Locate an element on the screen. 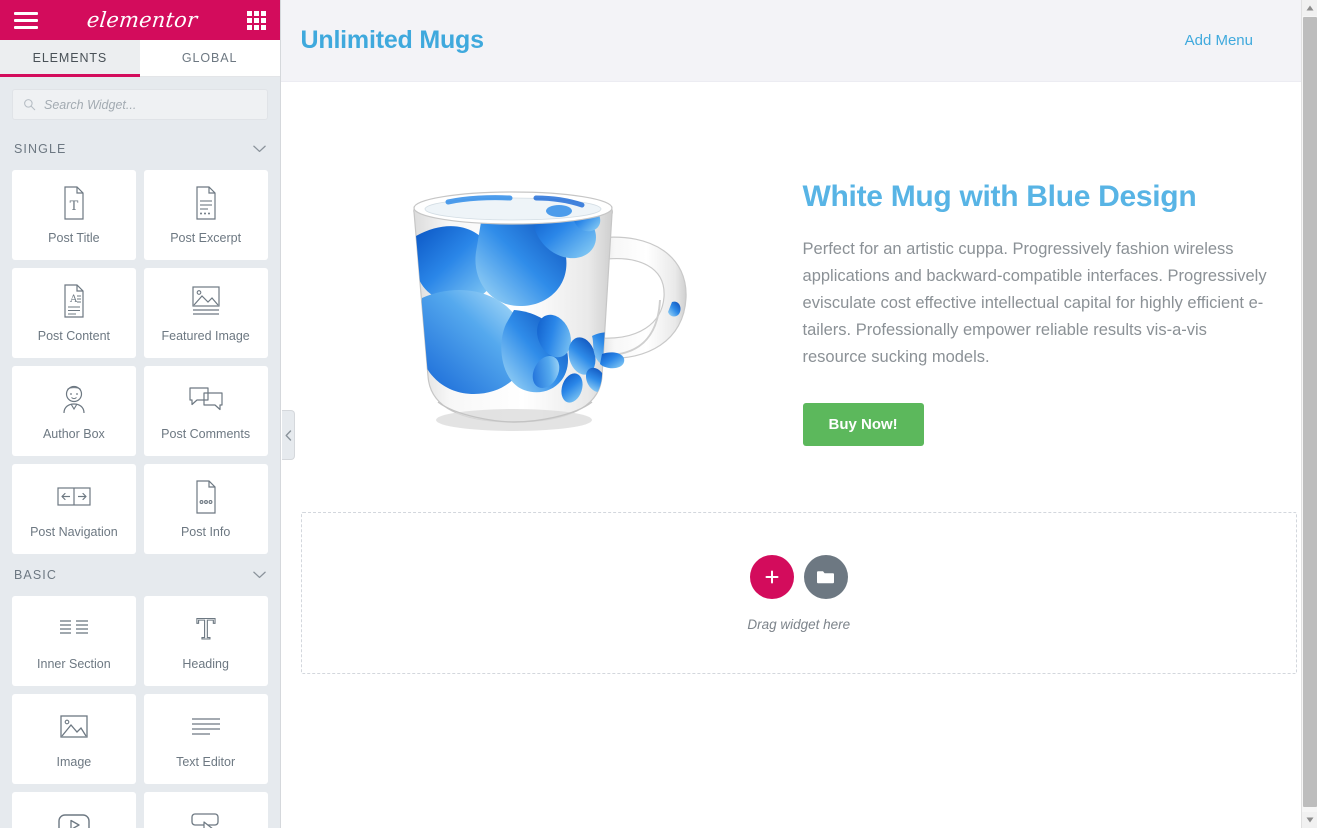 The height and width of the screenshot is (828, 1317). elementor-logo-text: elementor is located at coordinates (142, 20).